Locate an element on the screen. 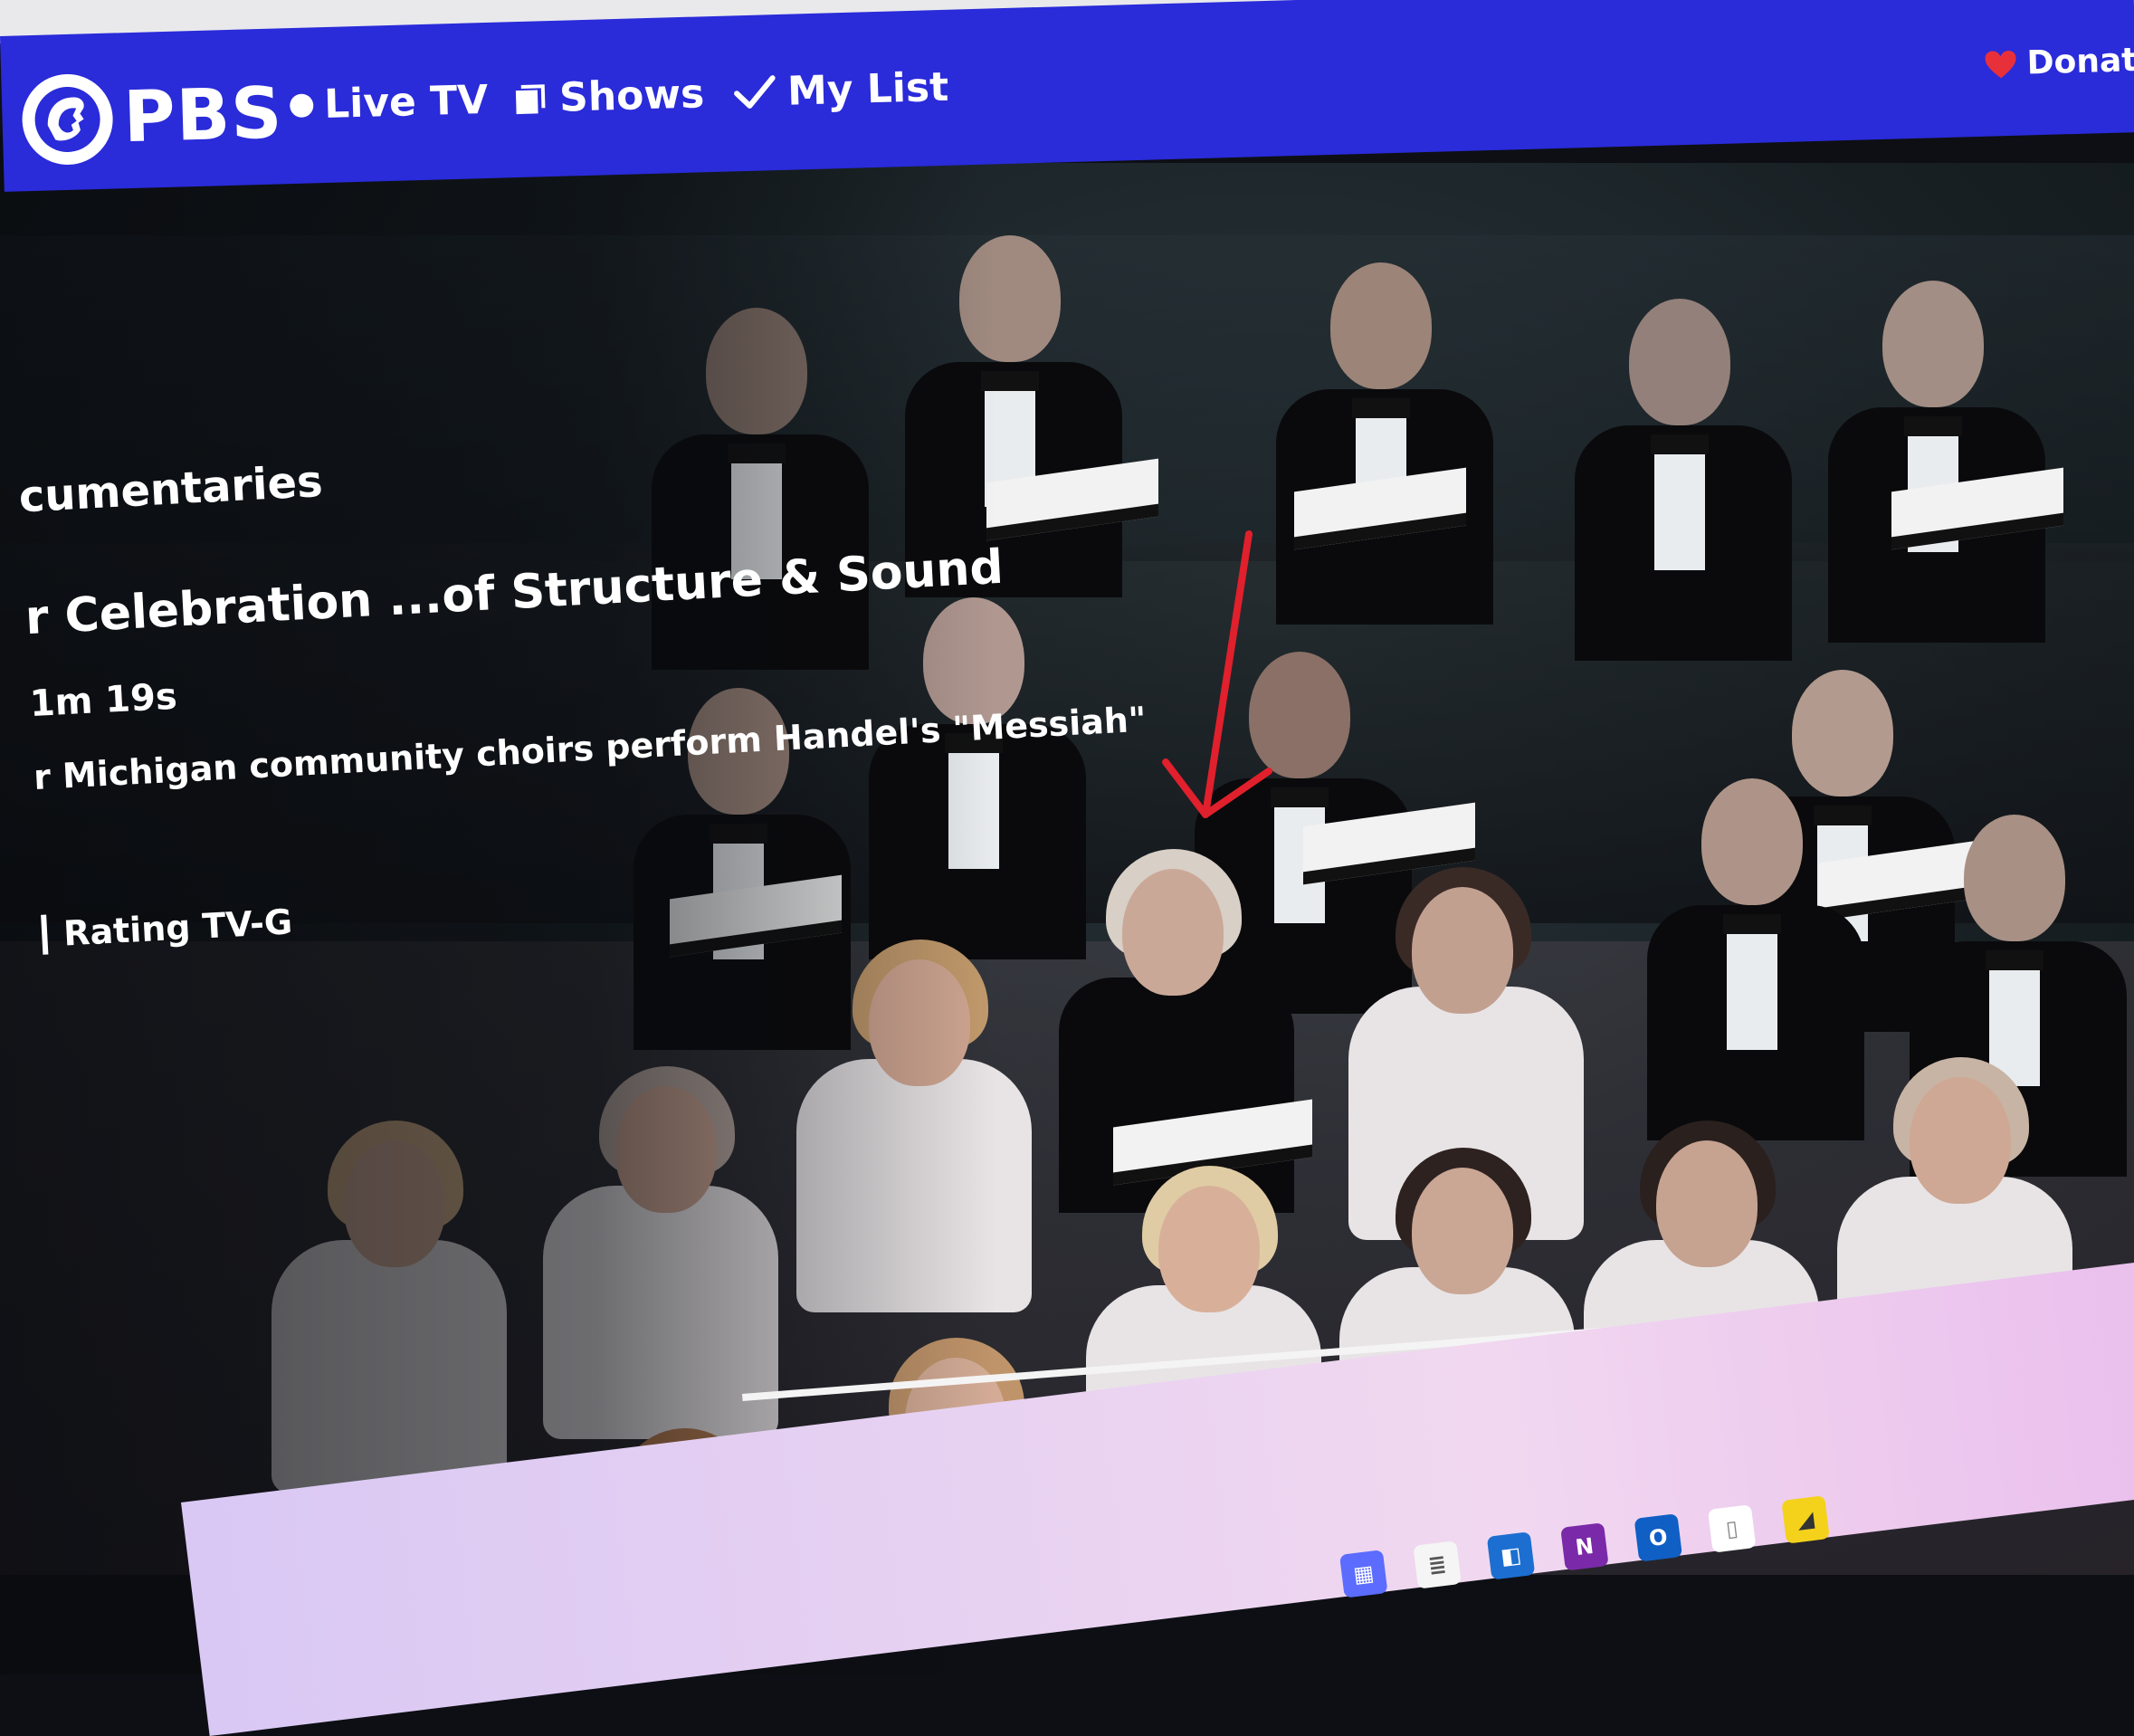  rating-row: Rating TV-G is located at coordinates (167, 928).